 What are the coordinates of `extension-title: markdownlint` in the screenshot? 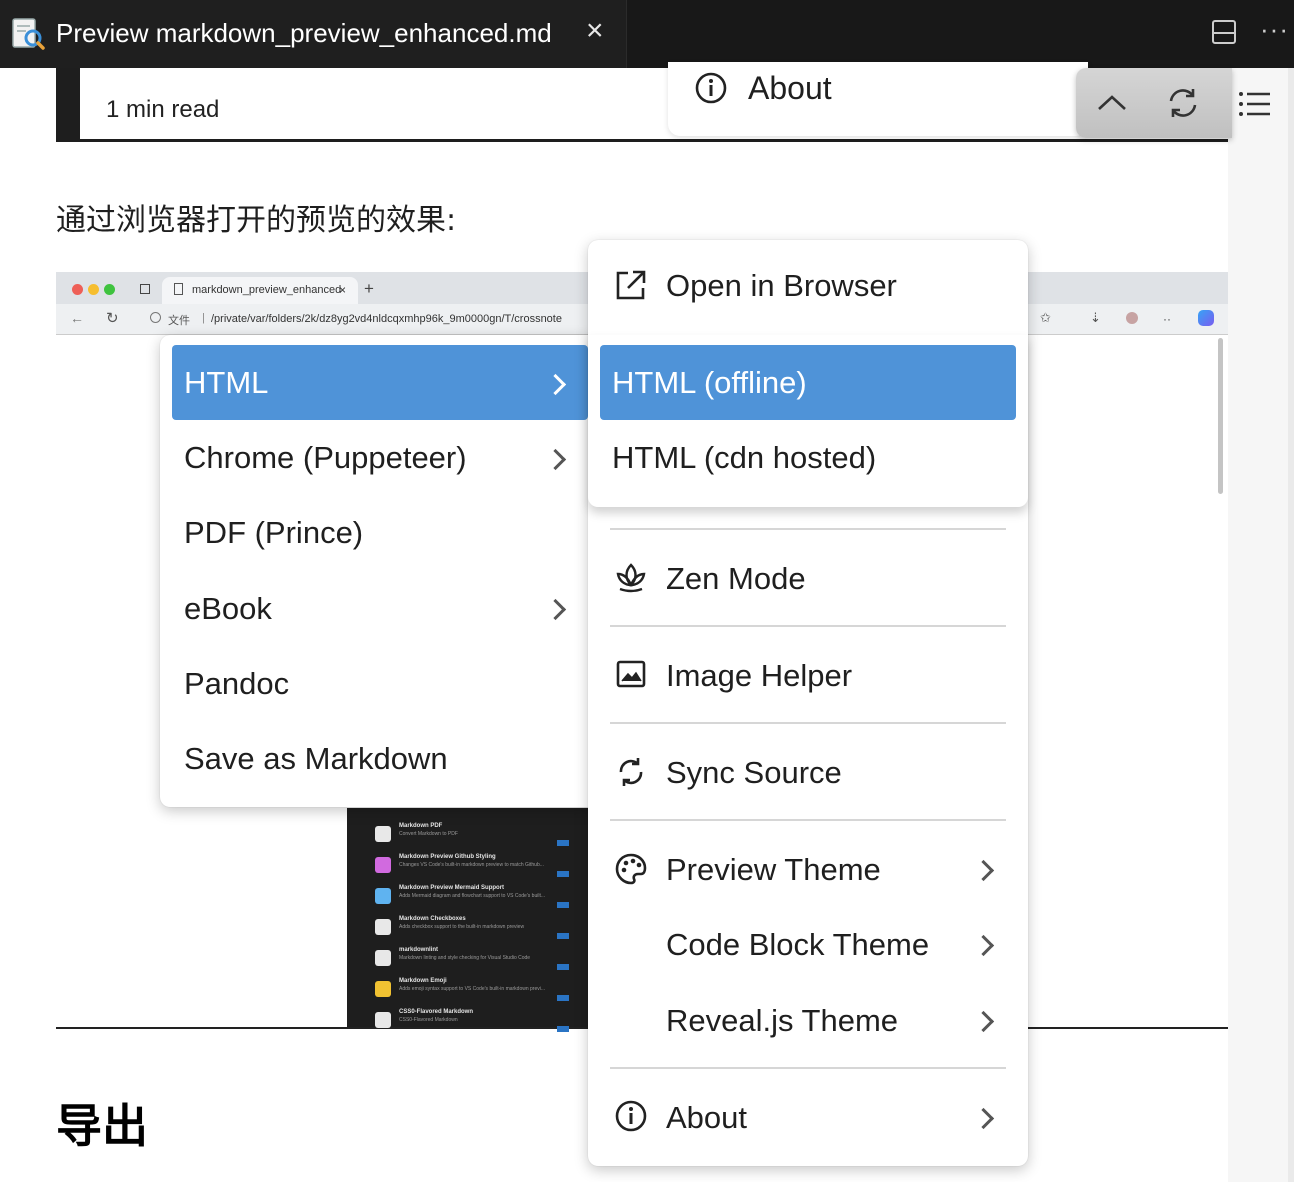 It's located at (419, 950).